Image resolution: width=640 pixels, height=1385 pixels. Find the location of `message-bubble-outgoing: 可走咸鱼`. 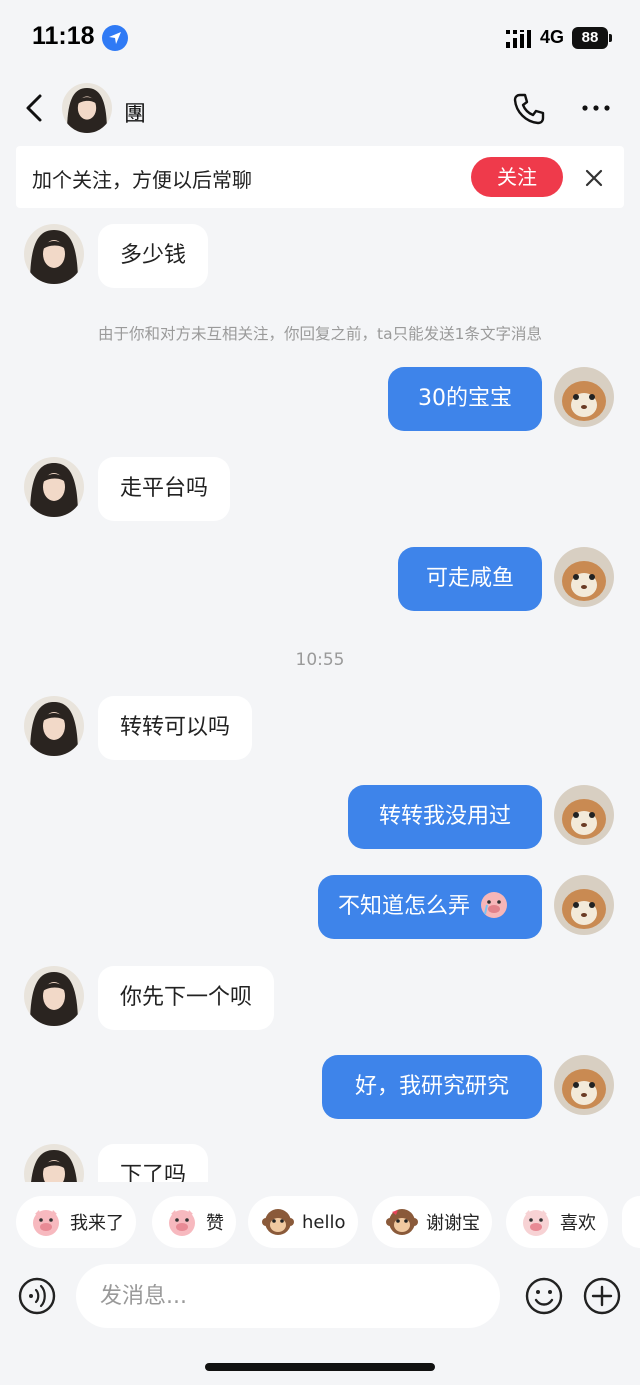

message-bubble-outgoing: 可走咸鱼 is located at coordinates (470, 579).